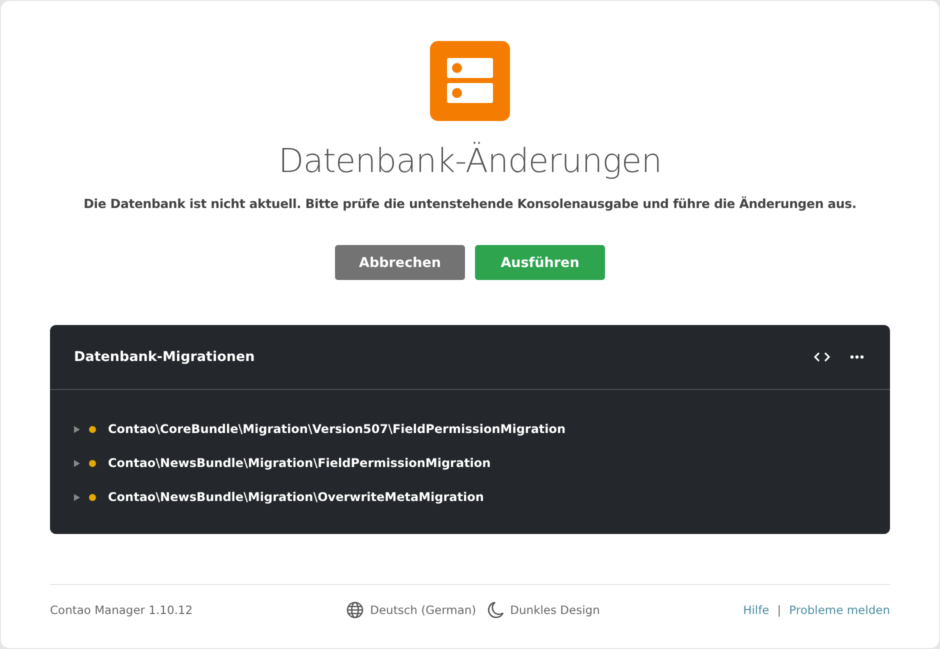 The image size is (940, 649). Describe the element at coordinates (857, 357) in the screenshot. I see `more-icon` at that location.